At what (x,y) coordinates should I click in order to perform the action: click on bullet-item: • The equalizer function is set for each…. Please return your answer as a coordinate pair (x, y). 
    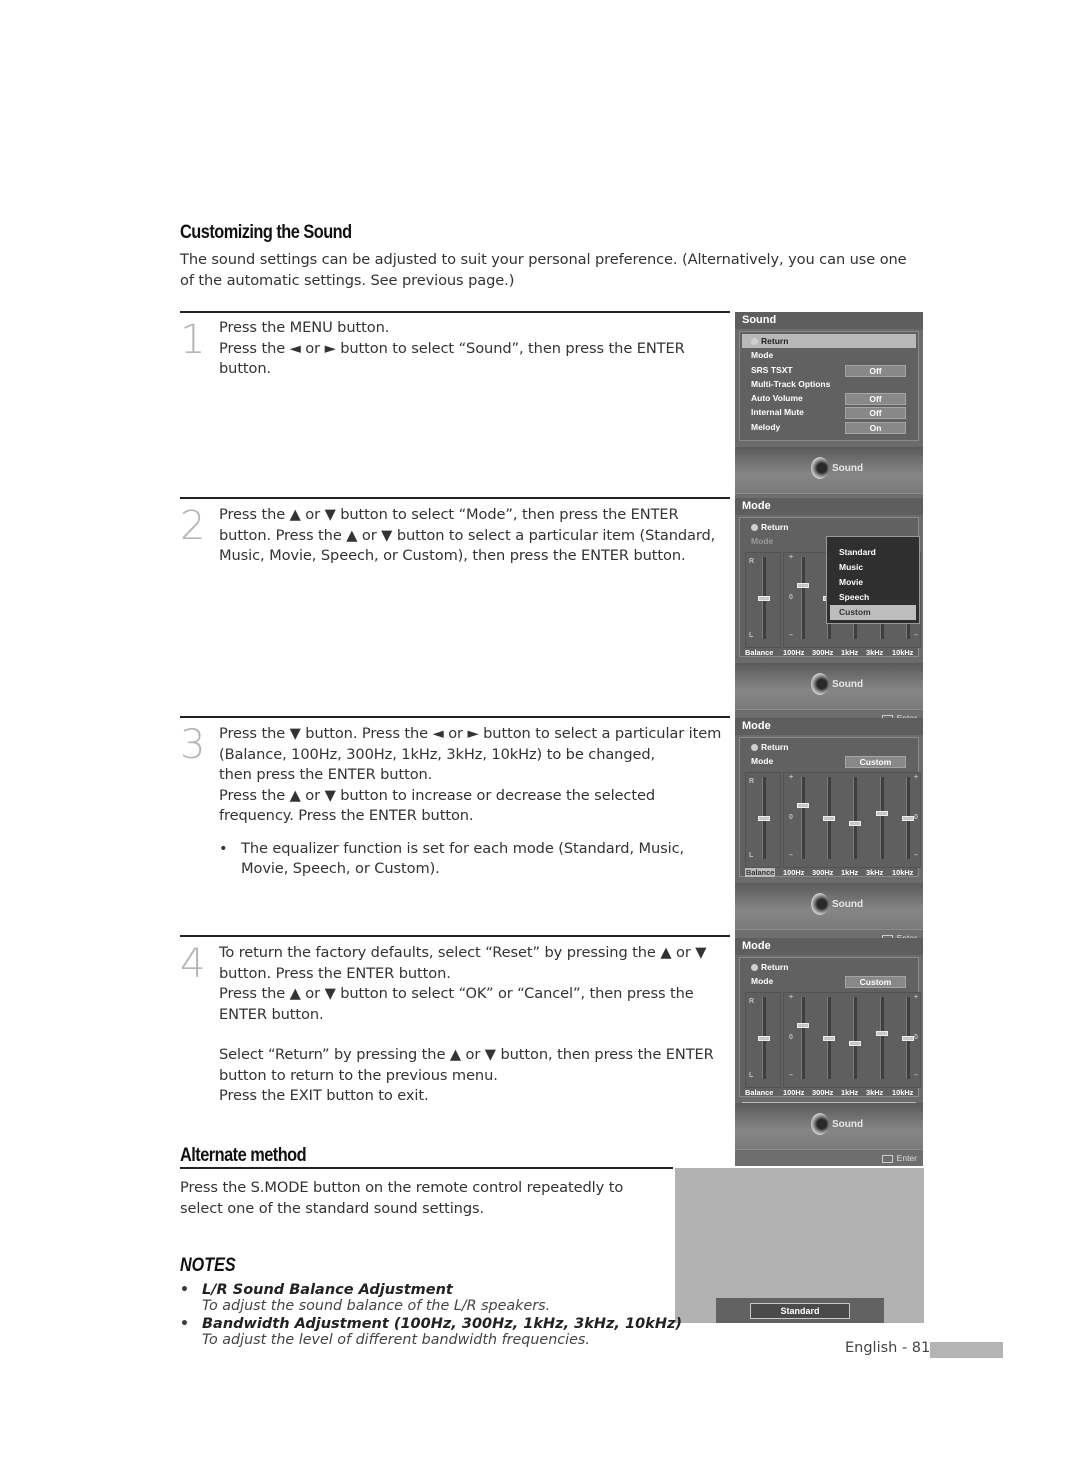
    Looking at the image, I should click on (479, 859).